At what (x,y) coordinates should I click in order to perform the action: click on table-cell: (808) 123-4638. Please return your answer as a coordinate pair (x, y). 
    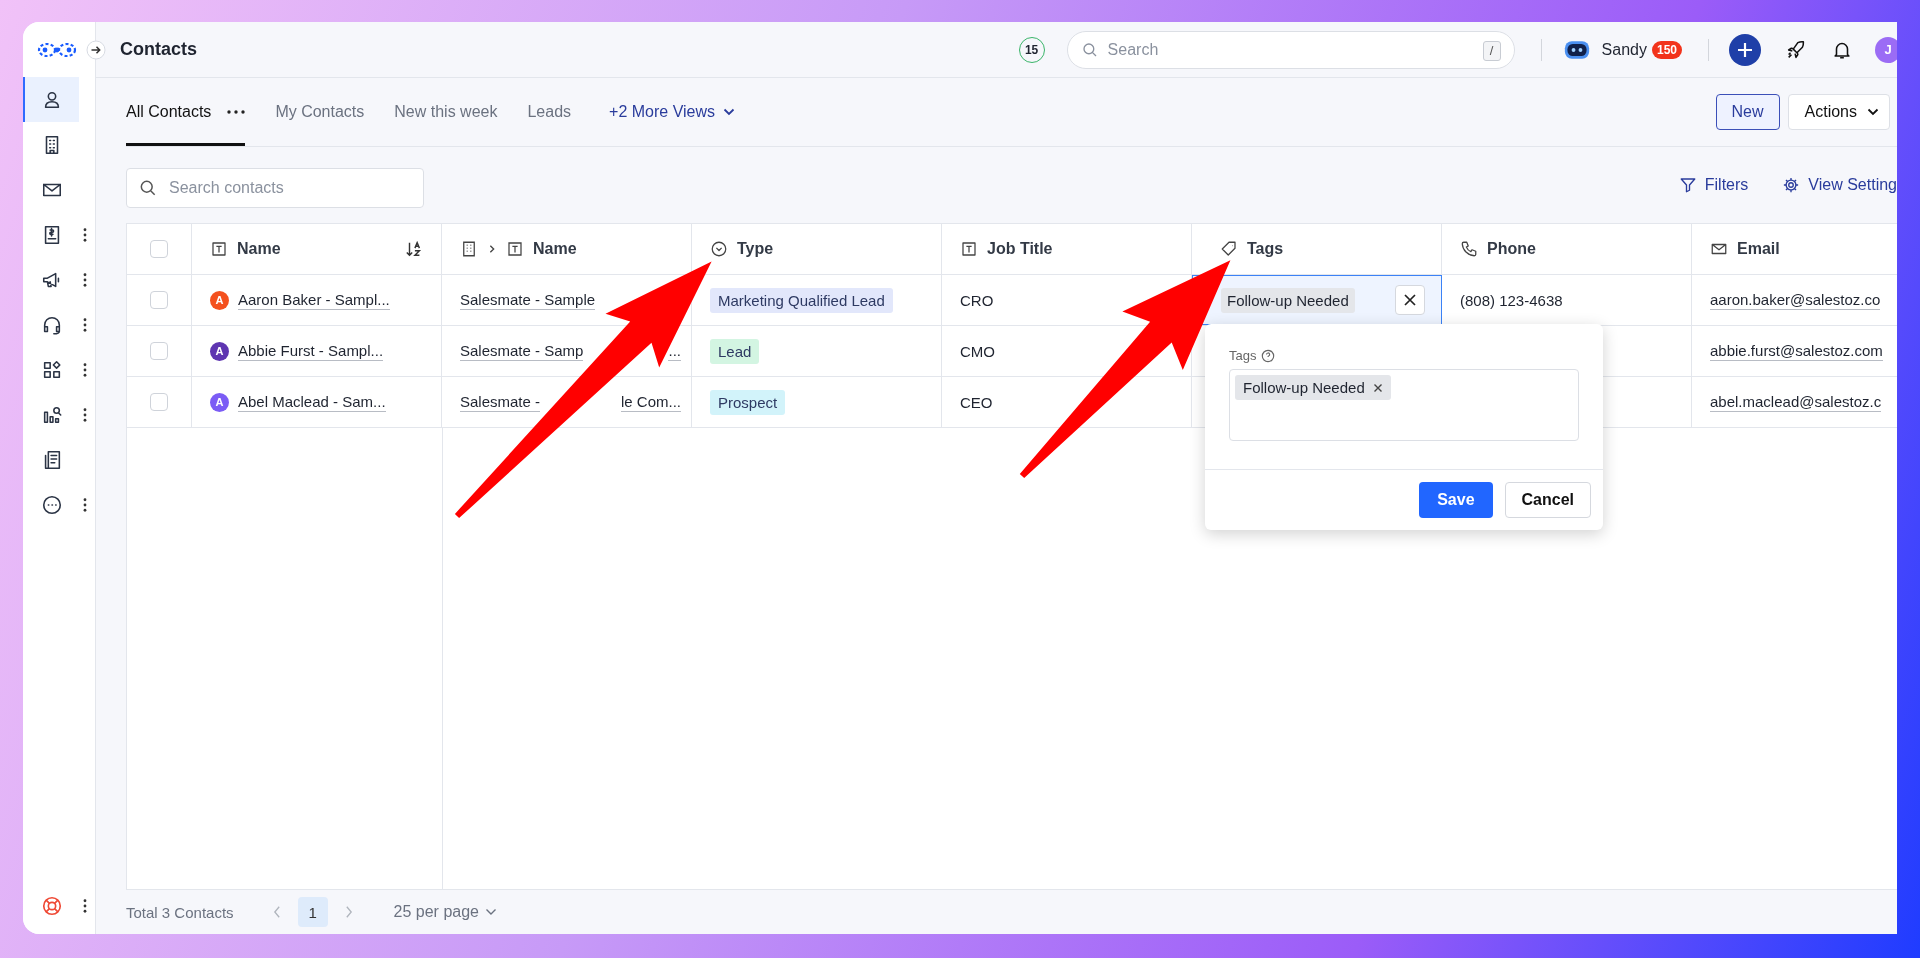
    Looking at the image, I should click on (1511, 300).